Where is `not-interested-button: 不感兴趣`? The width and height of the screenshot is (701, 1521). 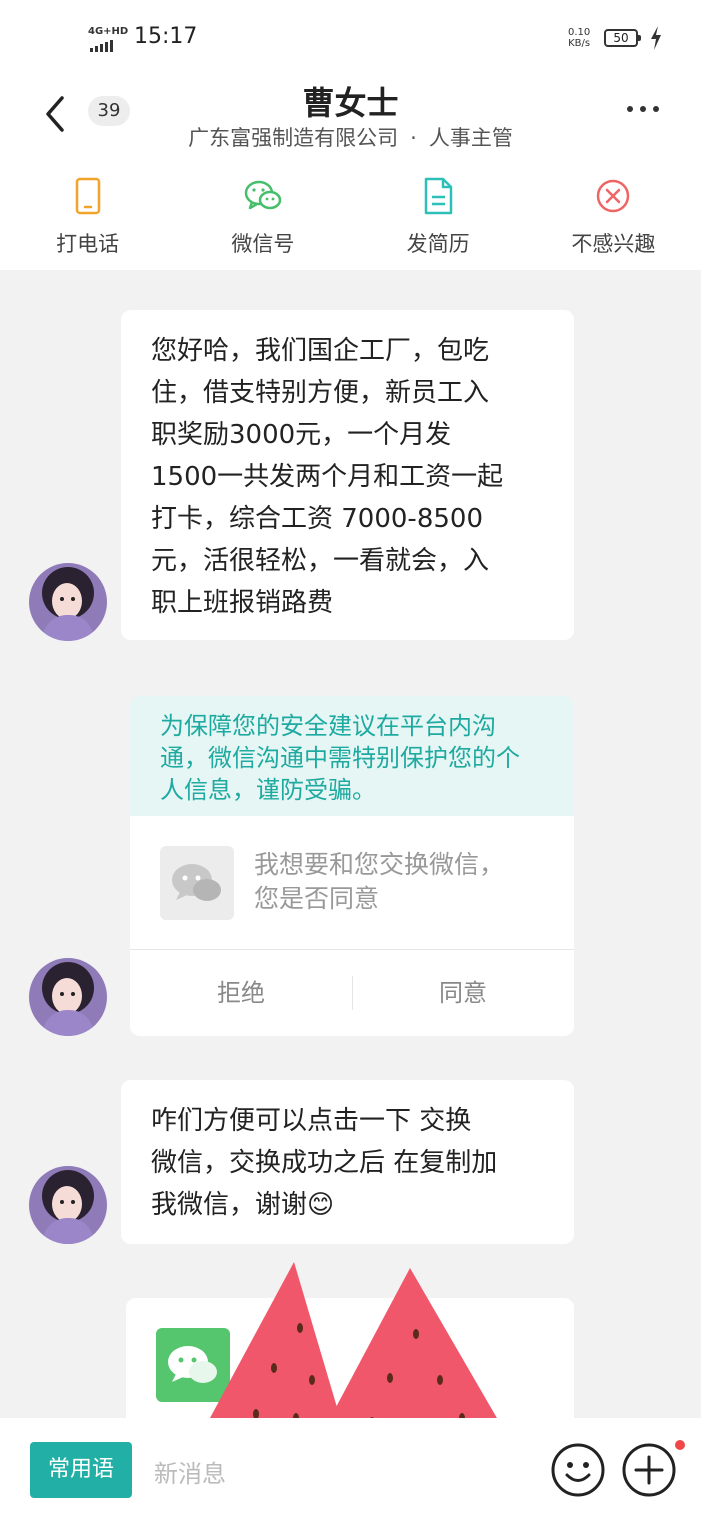
not-interested-button: 不感兴趣 is located at coordinates (613, 214).